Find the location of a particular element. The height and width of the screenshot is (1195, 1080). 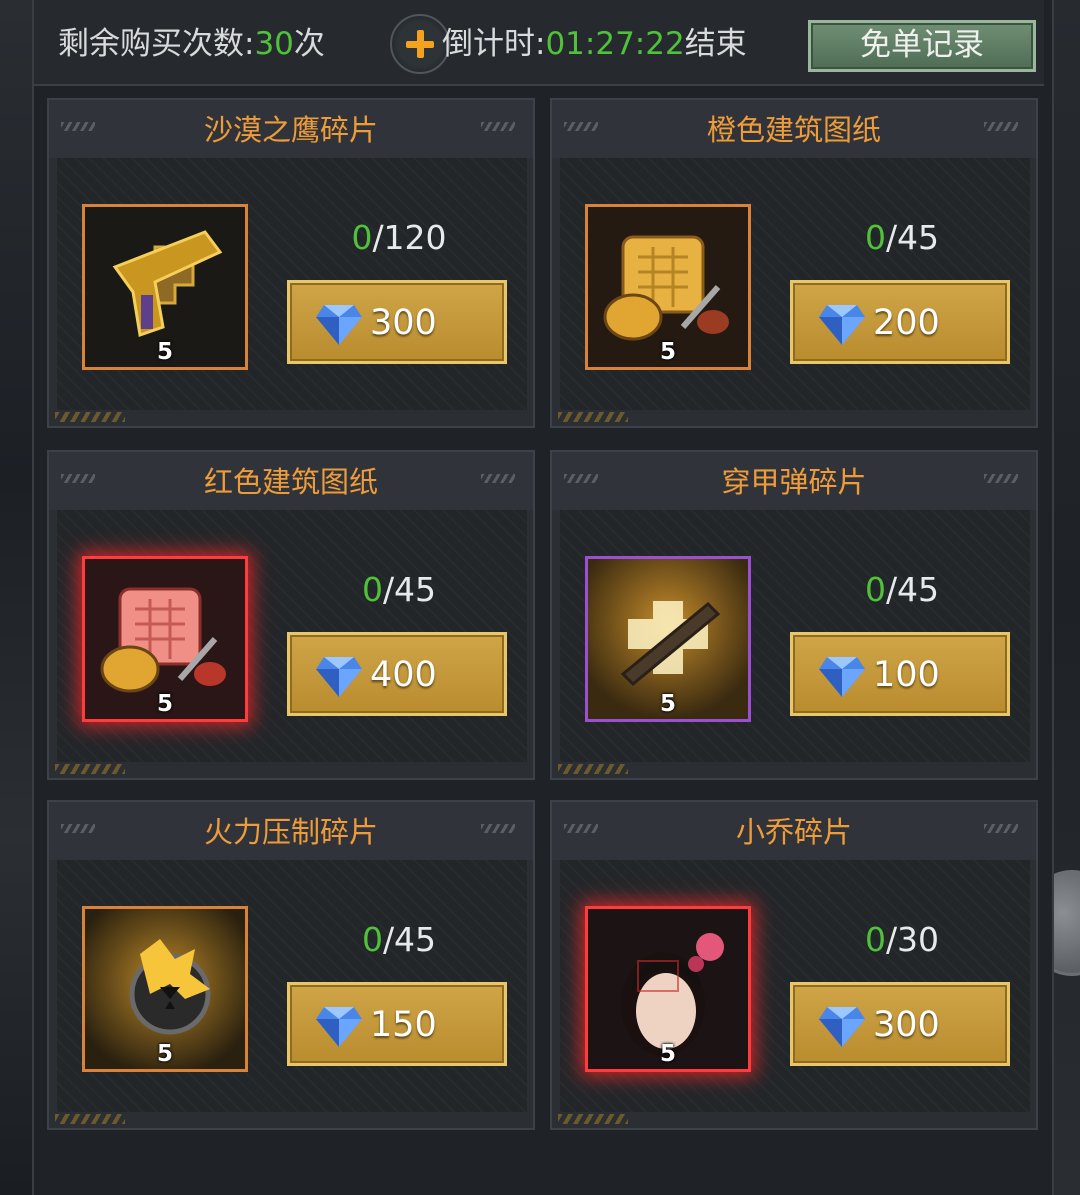

remaining-unit: 次 is located at coordinates (309, 44).